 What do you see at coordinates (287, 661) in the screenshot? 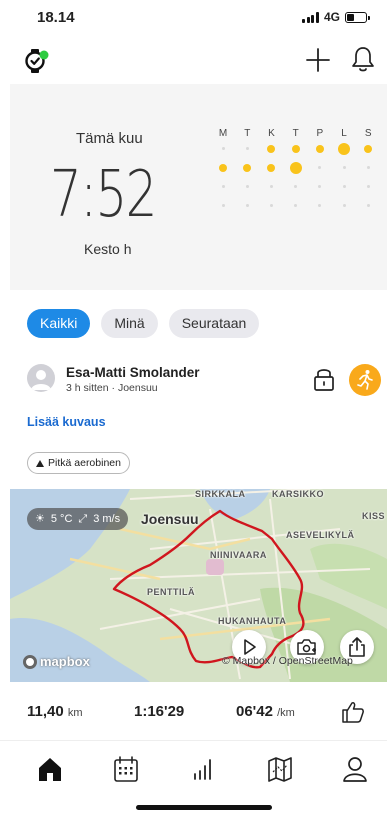
I see `map-attribution: © Mapbox / OpenStreetMap` at bounding box center [287, 661].